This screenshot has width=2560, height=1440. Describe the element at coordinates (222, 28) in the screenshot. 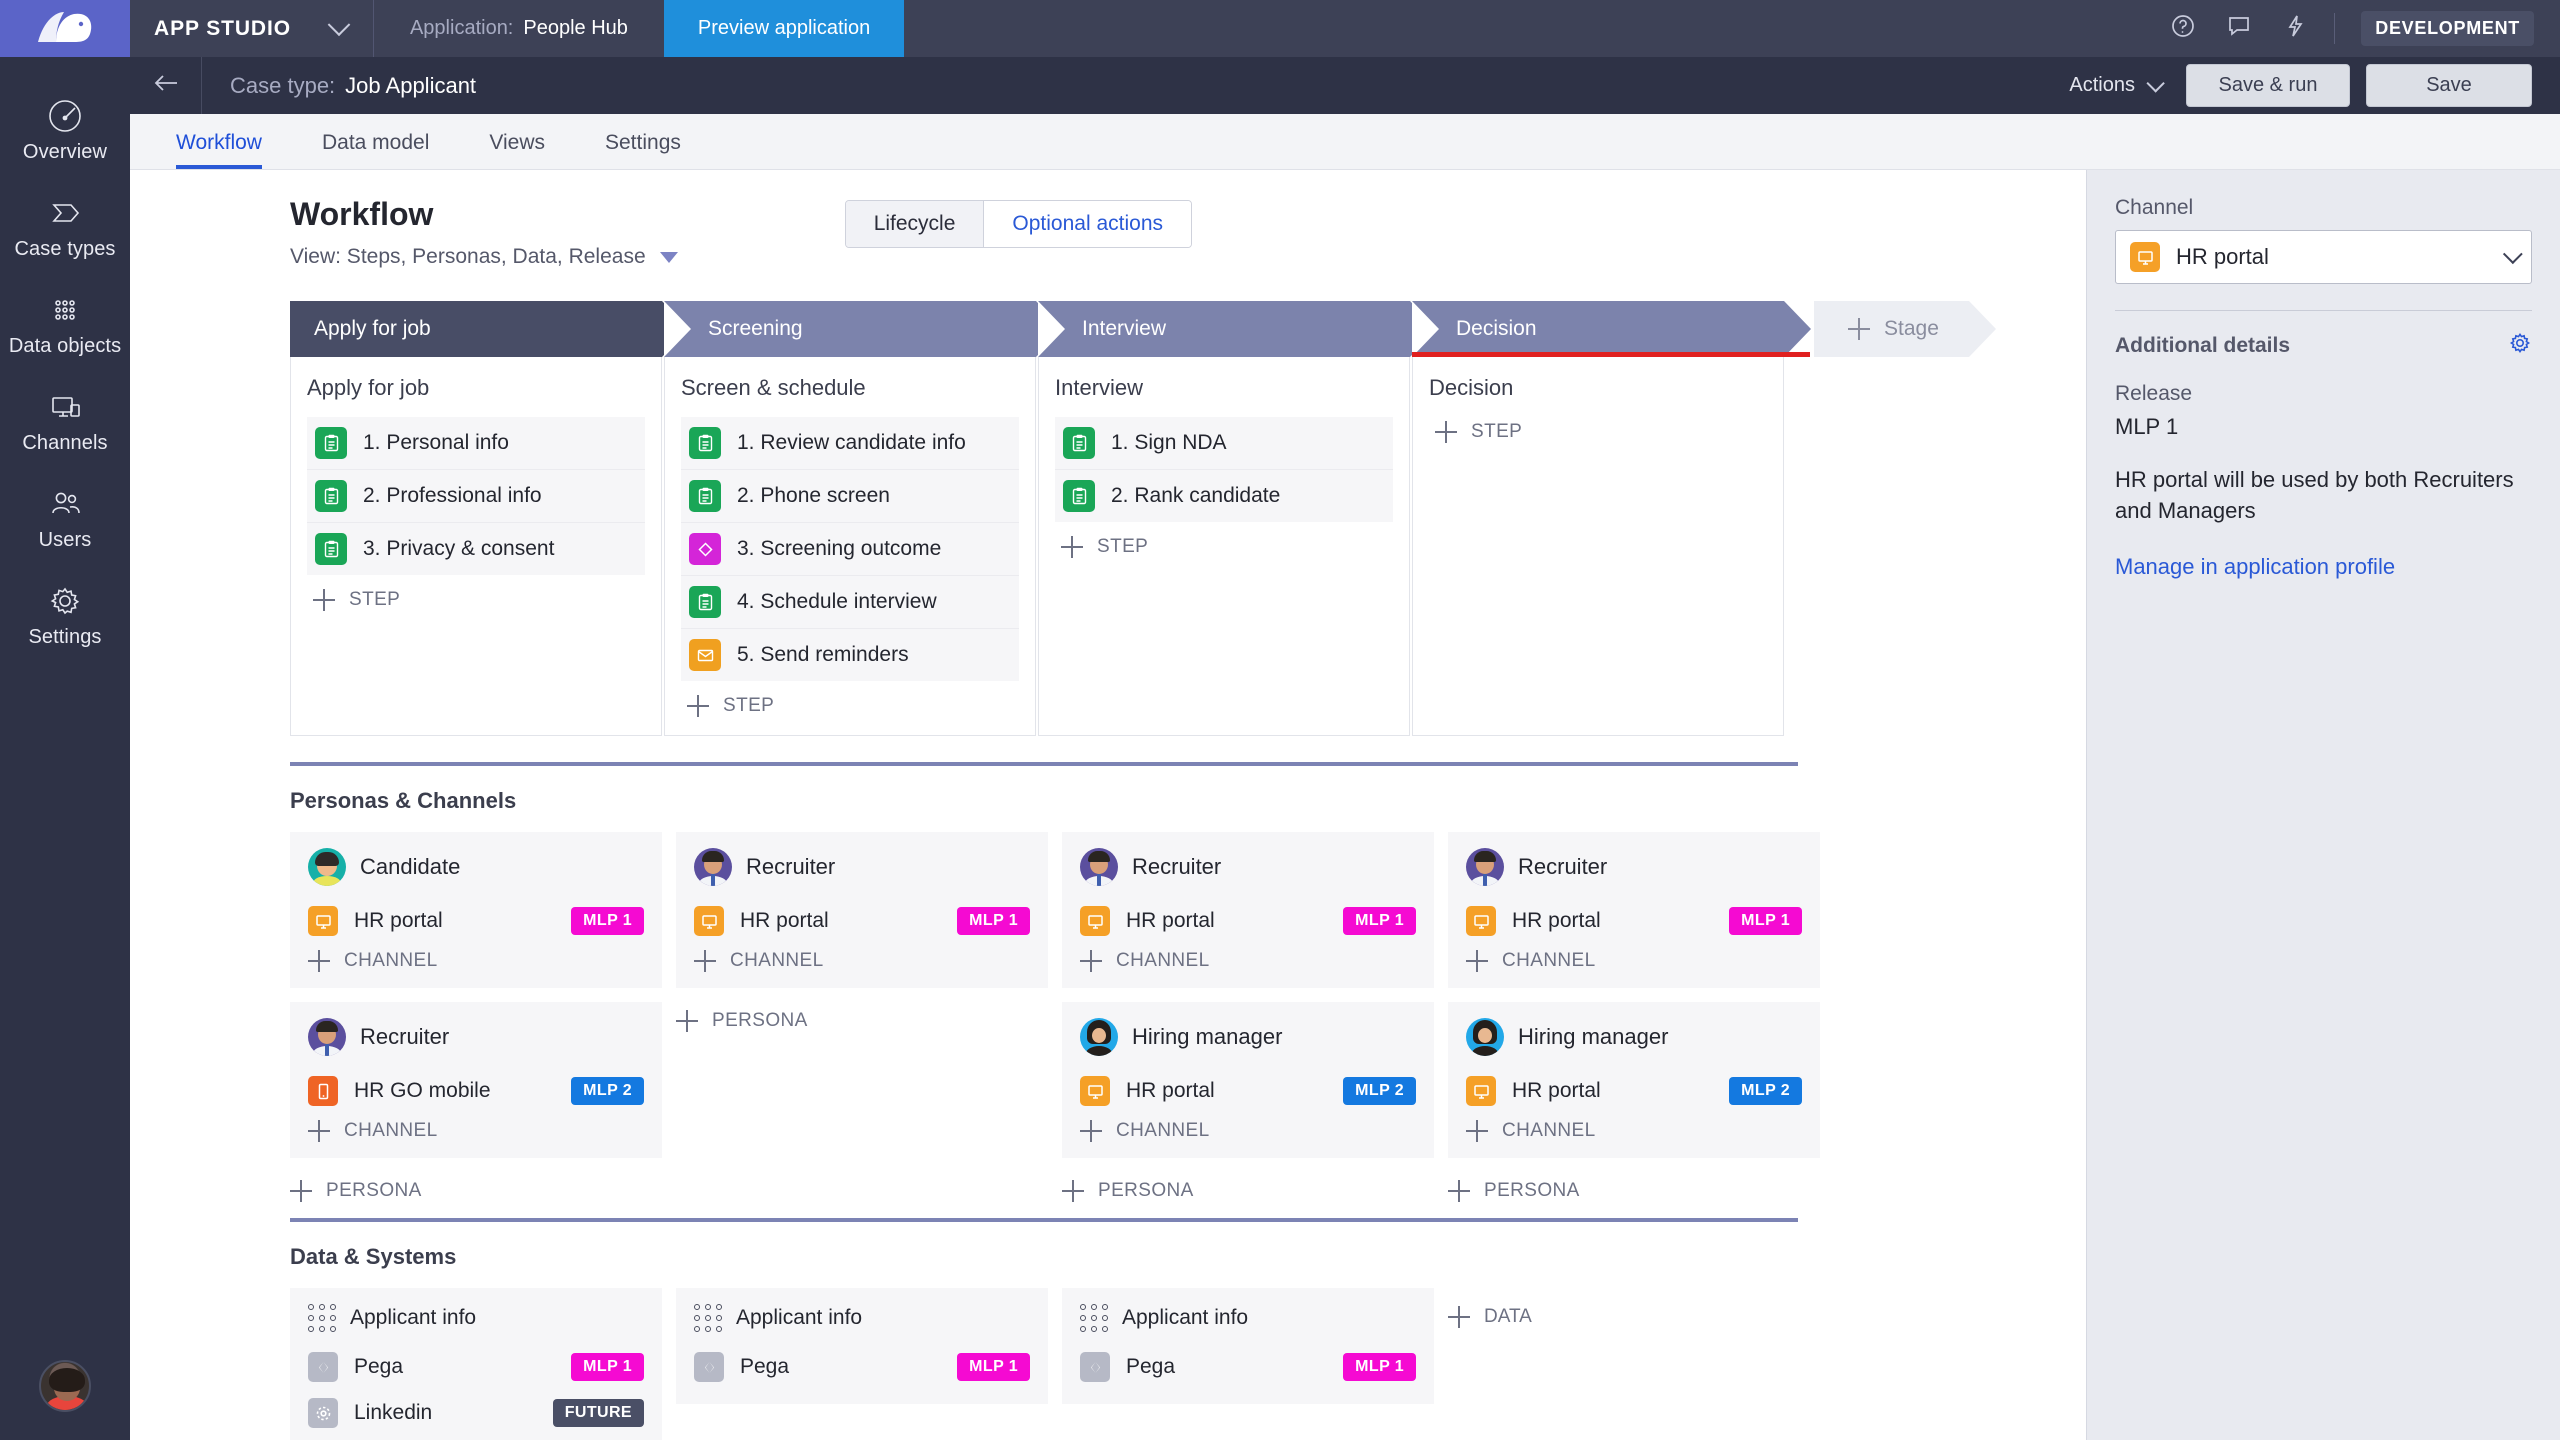

I see `app-studio-label: APP STUDIO` at that location.